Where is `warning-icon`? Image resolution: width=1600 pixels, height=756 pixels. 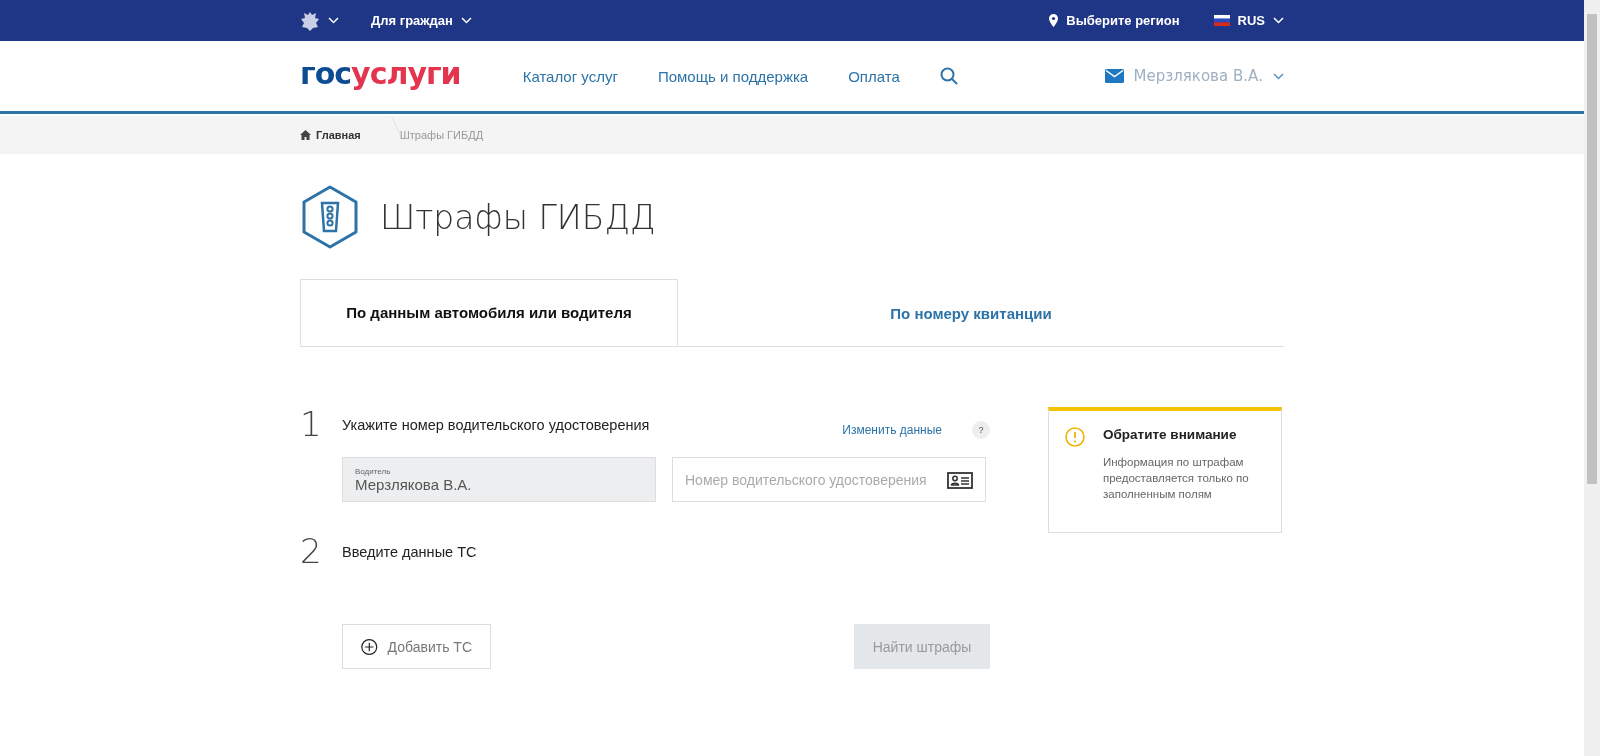
warning-icon is located at coordinates (1075, 437).